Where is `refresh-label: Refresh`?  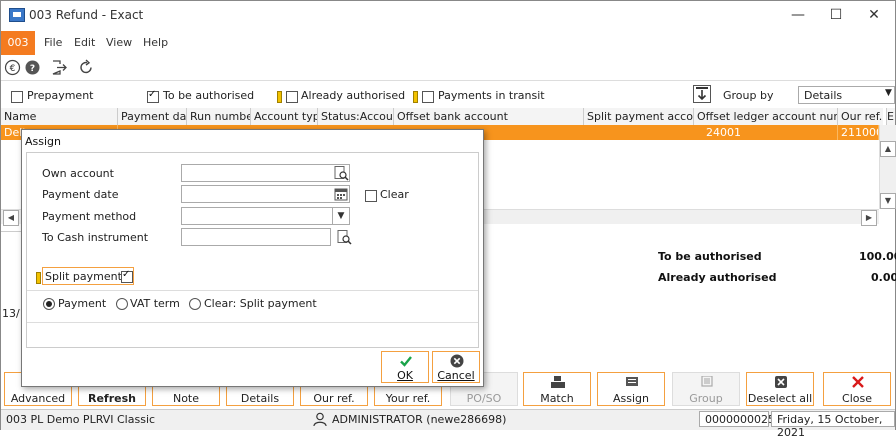 refresh-label: Refresh is located at coordinates (112, 398).